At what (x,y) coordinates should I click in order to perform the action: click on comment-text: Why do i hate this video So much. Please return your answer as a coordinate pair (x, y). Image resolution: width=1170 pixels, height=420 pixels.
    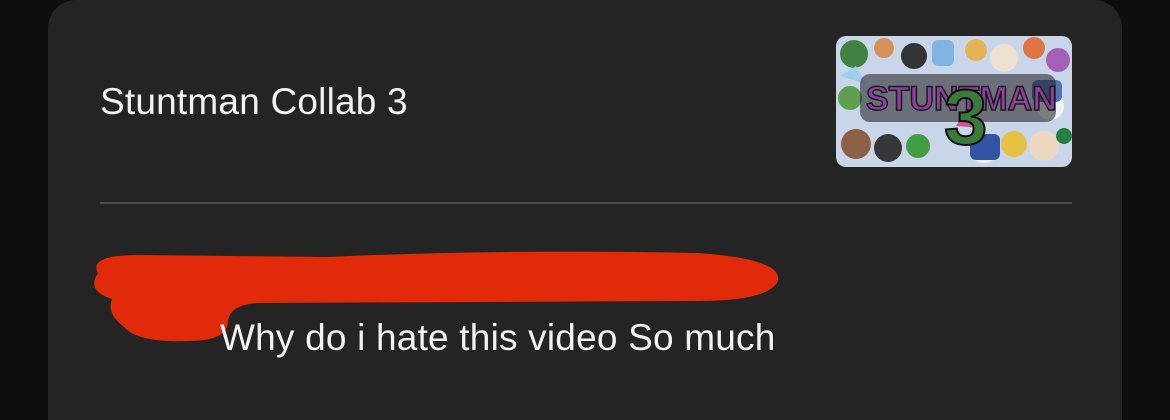
    Looking at the image, I should click on (498, 337).